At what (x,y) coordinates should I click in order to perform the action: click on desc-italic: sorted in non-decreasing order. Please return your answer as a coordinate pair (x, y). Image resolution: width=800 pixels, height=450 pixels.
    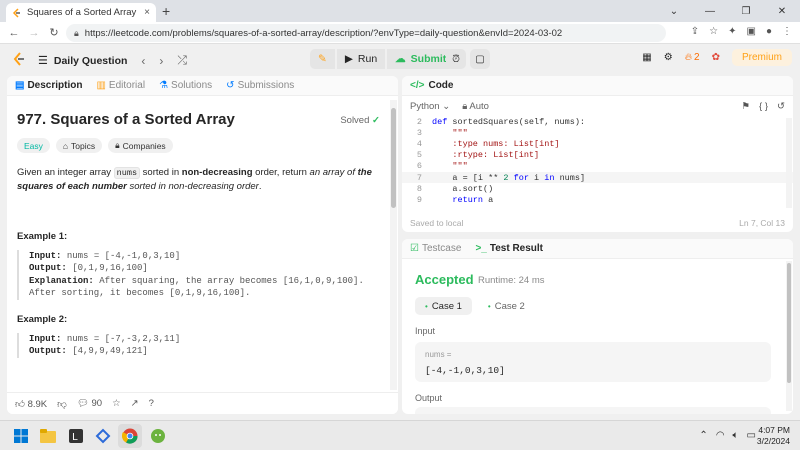
    Looking at the image, I should click on (192, 187).